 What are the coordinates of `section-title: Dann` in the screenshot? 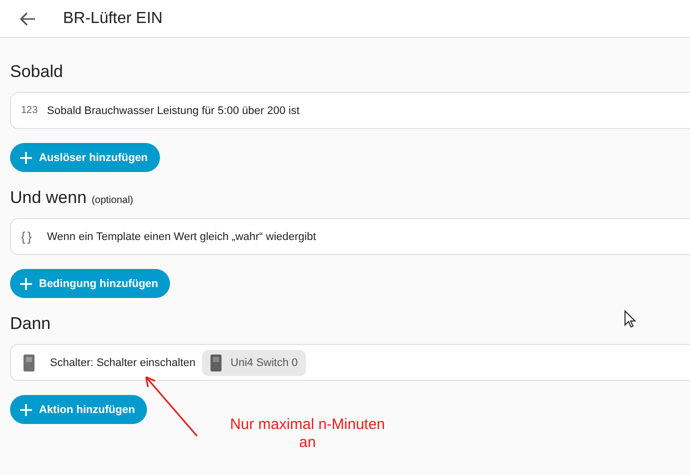 It's located at (30, 324).